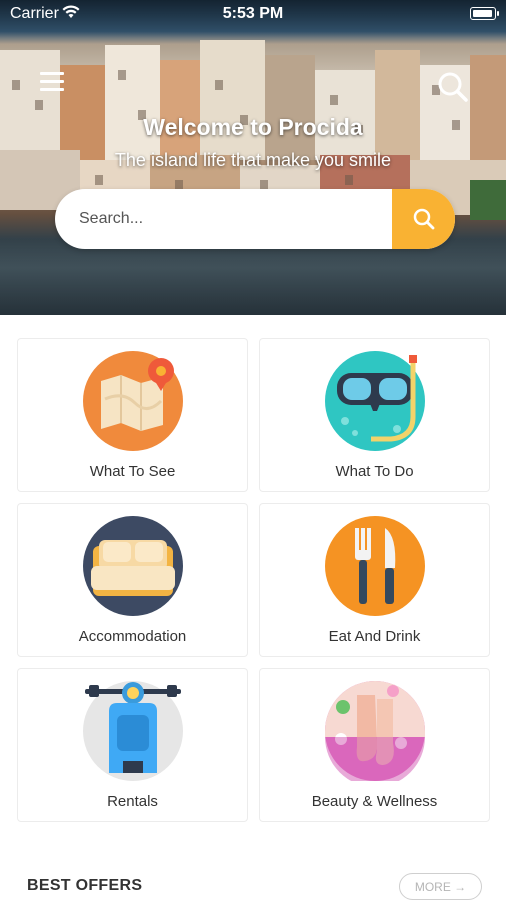  I want to click on search-icon, so click(423, 219).